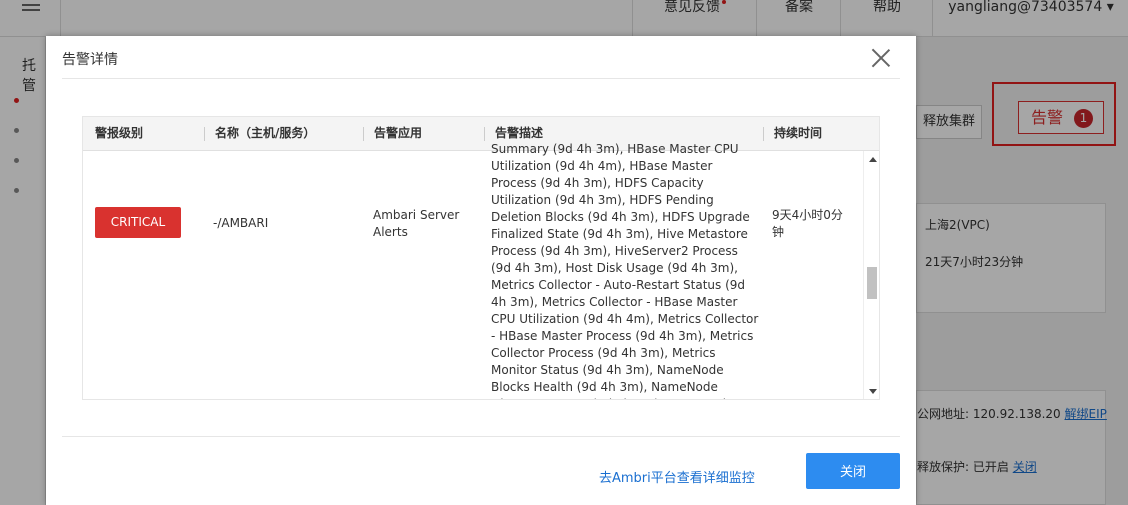  I want to click on critical-level-badge: CRITICAL, so click(138, 222).